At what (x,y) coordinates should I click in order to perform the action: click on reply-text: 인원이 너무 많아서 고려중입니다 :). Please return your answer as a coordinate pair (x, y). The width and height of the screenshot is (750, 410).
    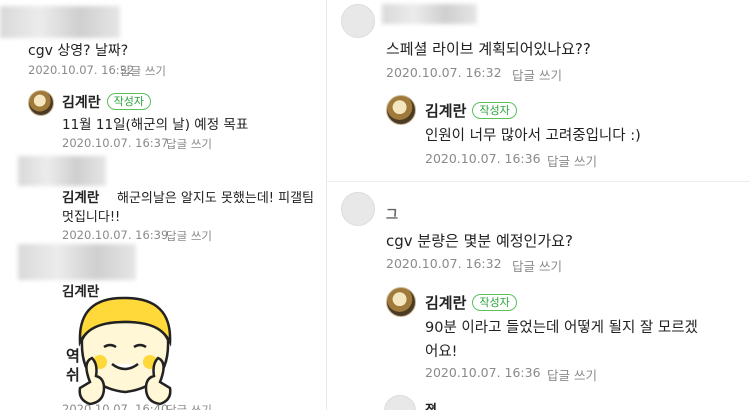
    Looking at the image, I should click on (533, 136).